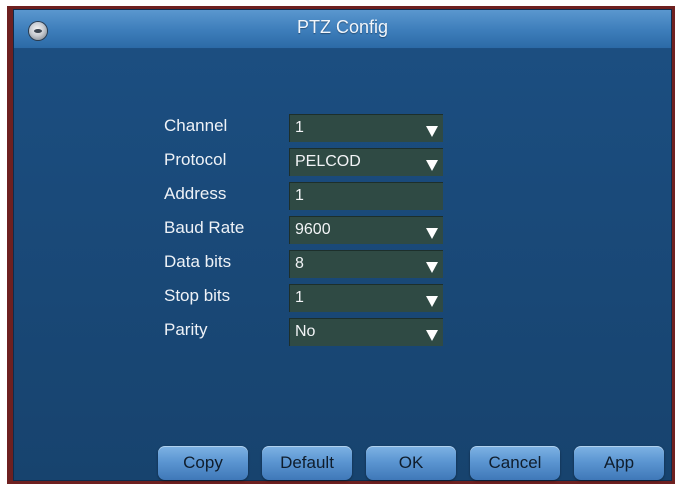 The width and height of the screenshot is (681, 490). Describe the element at coordinates (366, 264) in the screenshot. I see `data-bits-select: 8` at that location.